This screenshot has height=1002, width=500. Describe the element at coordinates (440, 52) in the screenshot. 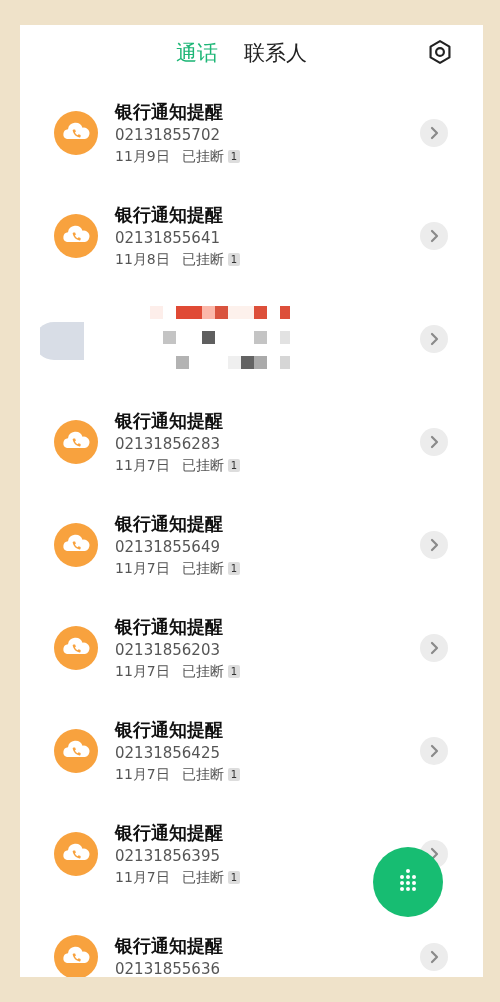

I see `settings-icon` at that location.